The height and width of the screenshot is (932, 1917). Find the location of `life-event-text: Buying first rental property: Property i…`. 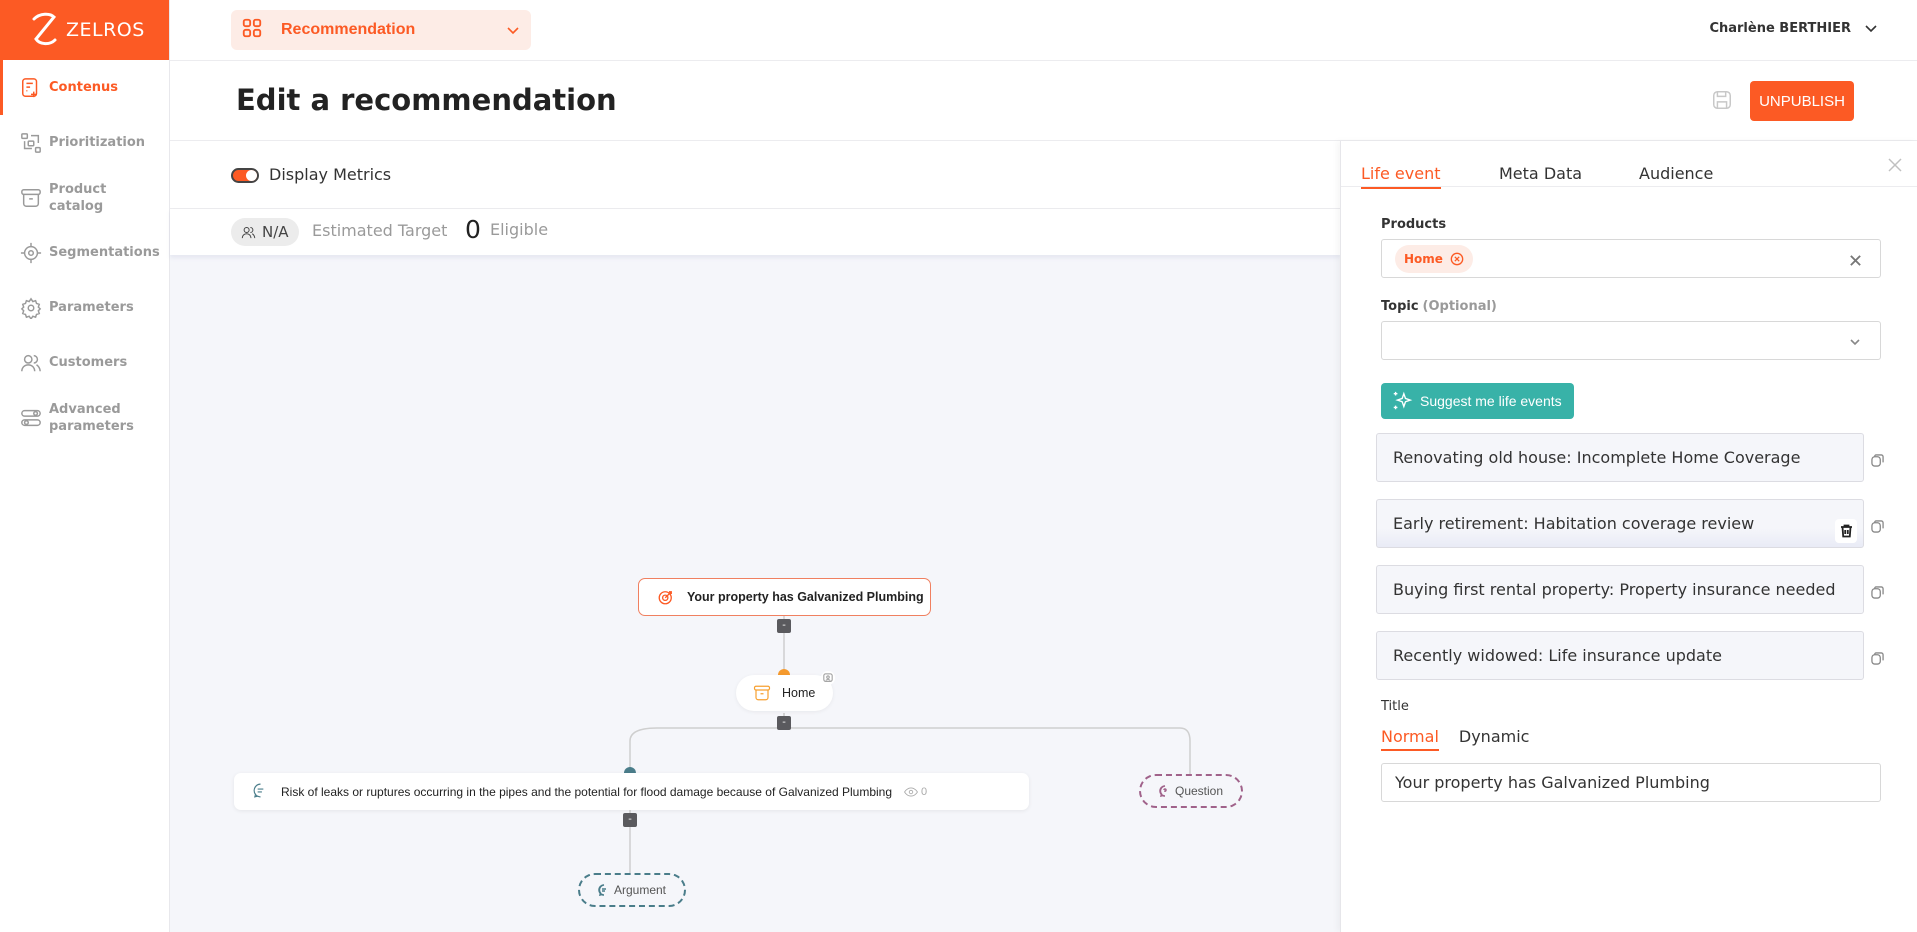

life-event-text: Buying first rental property: Property i… is located at coordinates (1614, 589).